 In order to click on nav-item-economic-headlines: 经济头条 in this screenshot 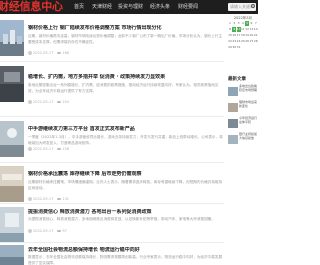, I will do `click(160, 7)`.